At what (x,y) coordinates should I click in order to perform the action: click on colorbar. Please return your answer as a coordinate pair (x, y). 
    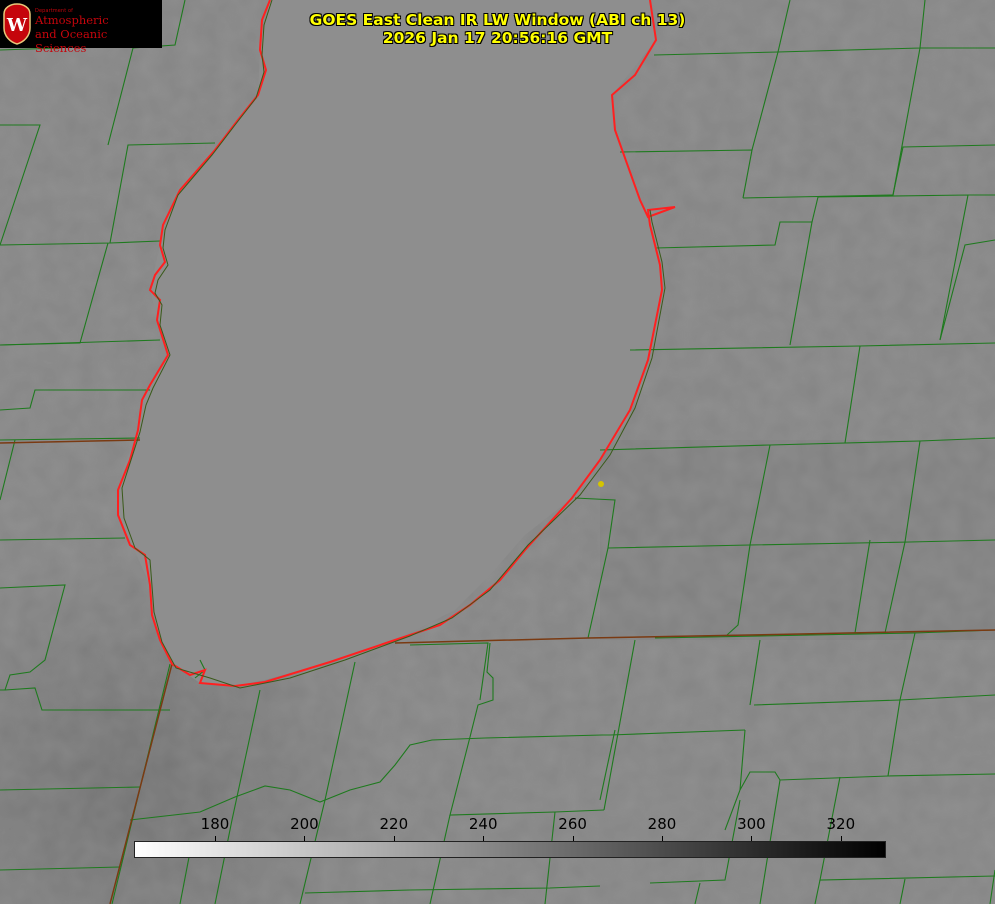
    Looking at the image, I should click on (510, 849).